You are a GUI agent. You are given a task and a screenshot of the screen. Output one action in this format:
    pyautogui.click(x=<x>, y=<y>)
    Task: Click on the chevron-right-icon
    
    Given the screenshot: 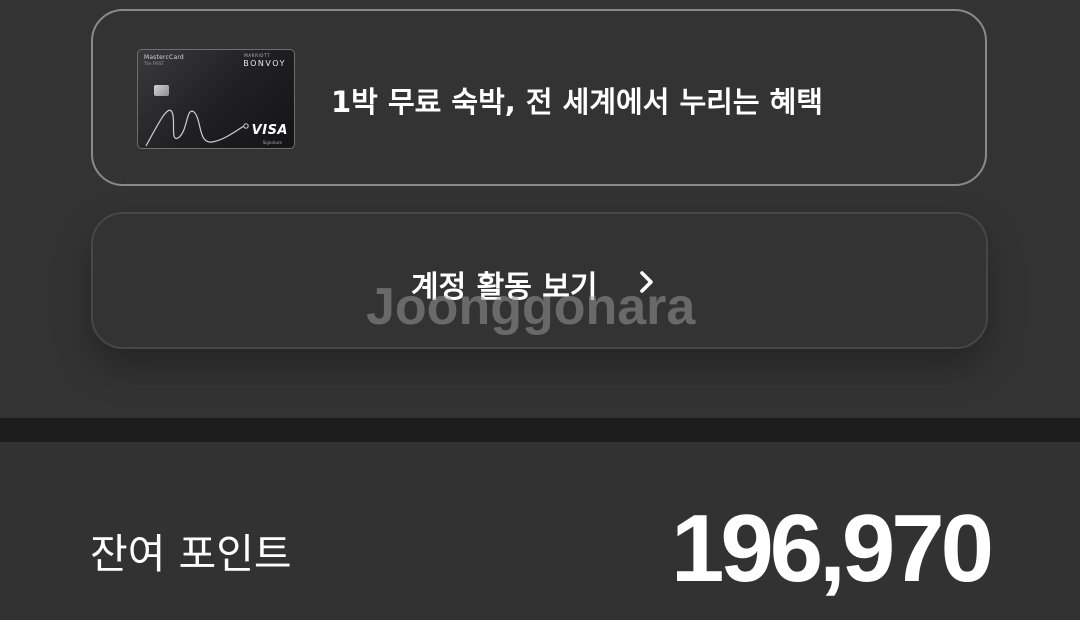 What is the action you would take?
    pyautogui.click(x=646, y=282)
    